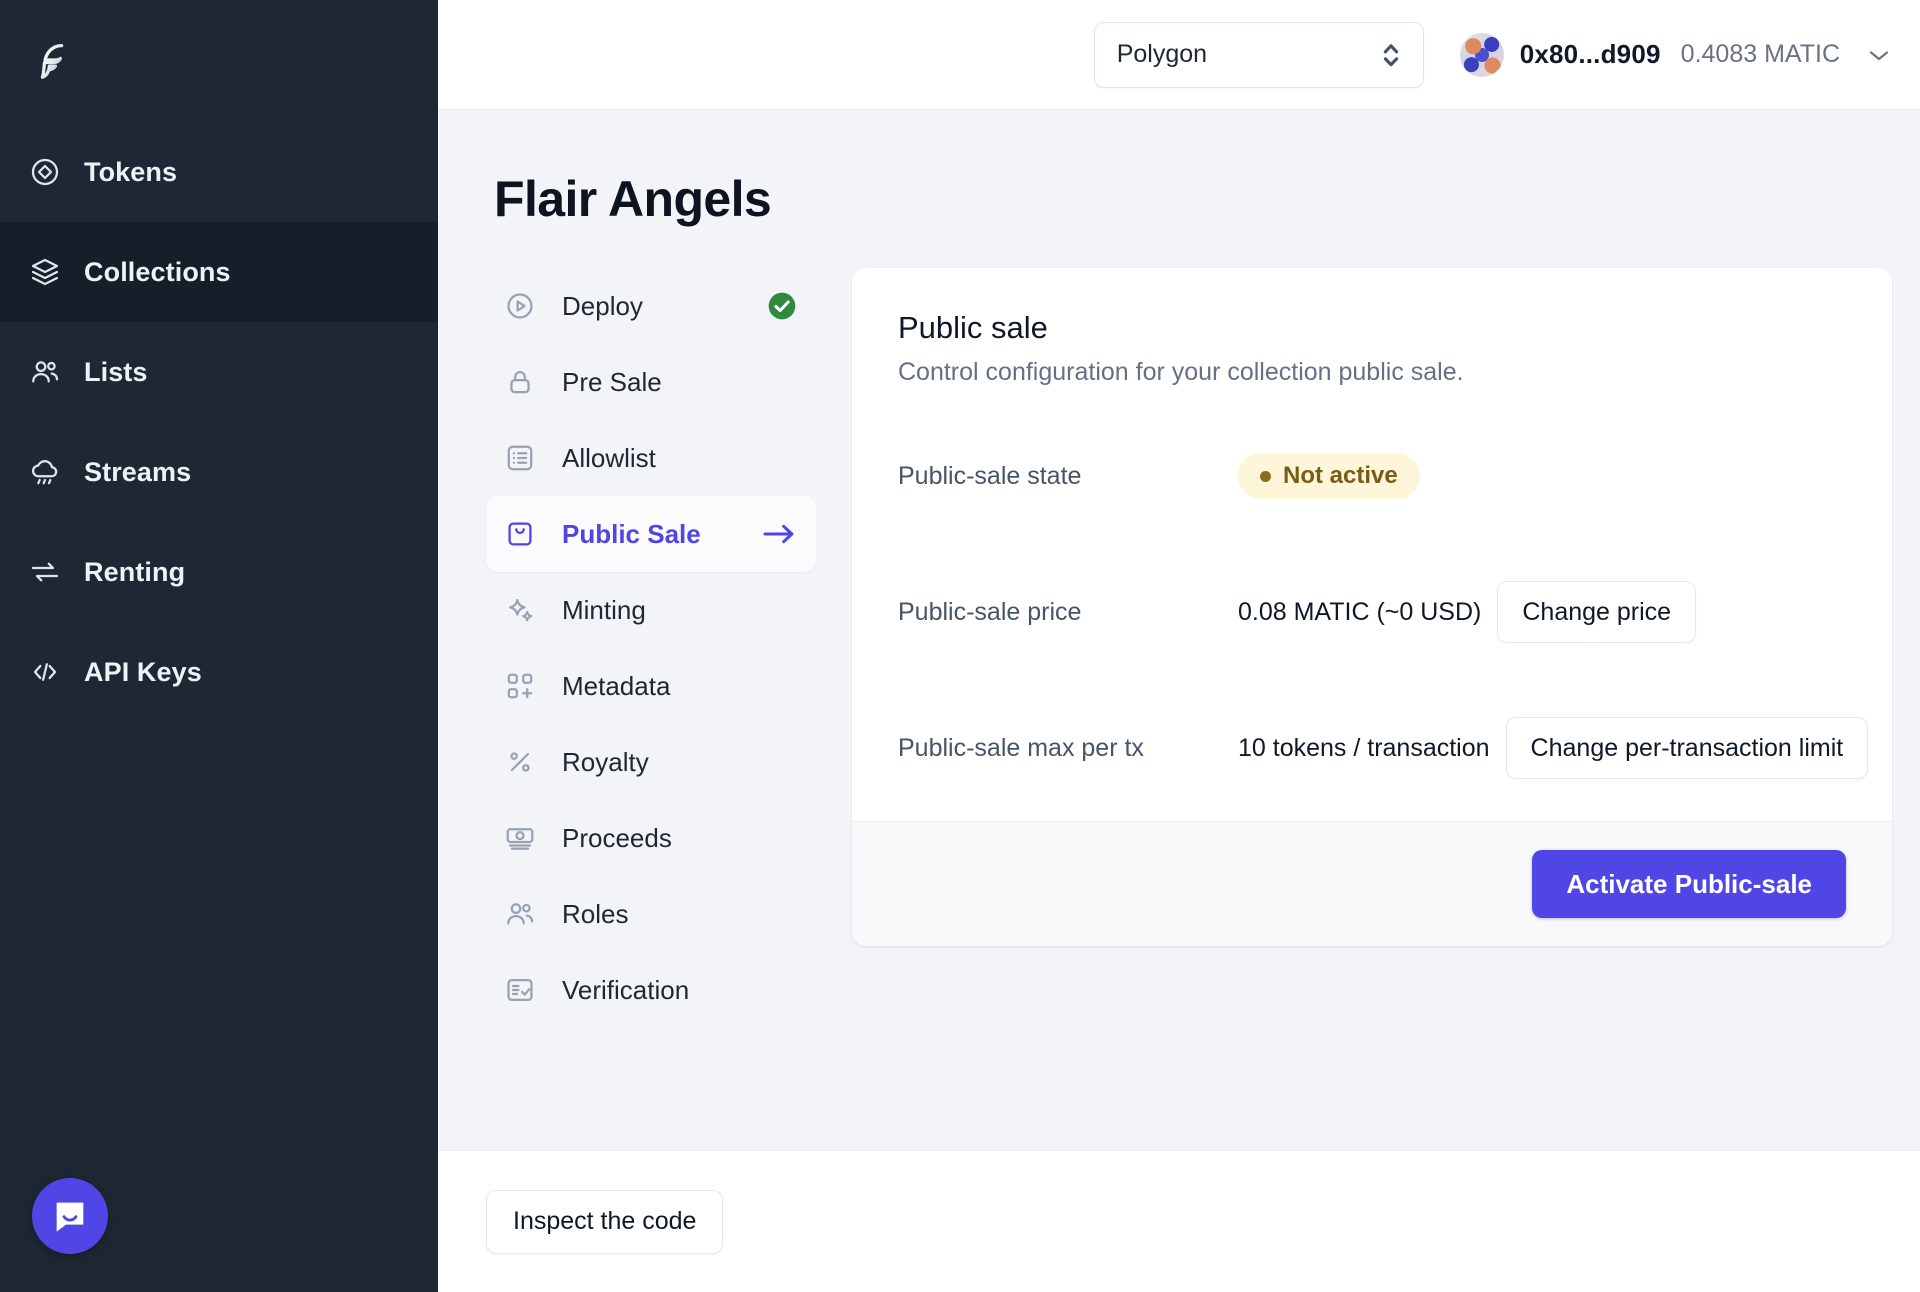 The image size is (1920, 1292). Describe the element at coordinates (1340, 475) in the screenshot. I see `status-badge-label: Not active` at that location.